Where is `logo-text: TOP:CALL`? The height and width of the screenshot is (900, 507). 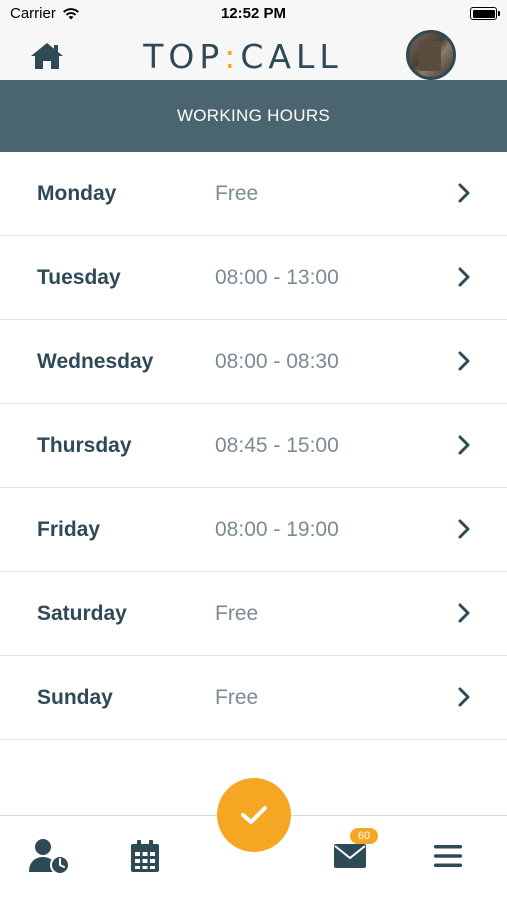
logo-text: TOP:CALL is located at coordinates (243, 56).